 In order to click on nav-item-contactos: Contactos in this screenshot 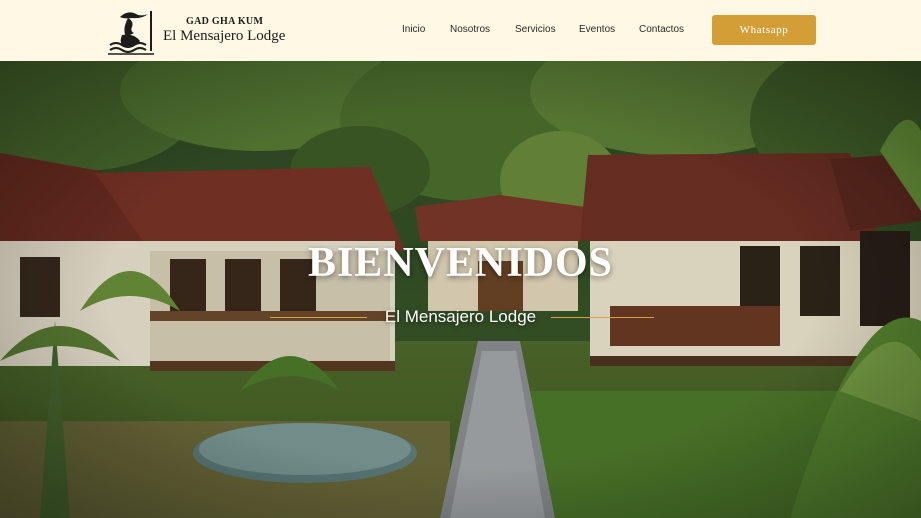, I will do `click(661, 29)`.